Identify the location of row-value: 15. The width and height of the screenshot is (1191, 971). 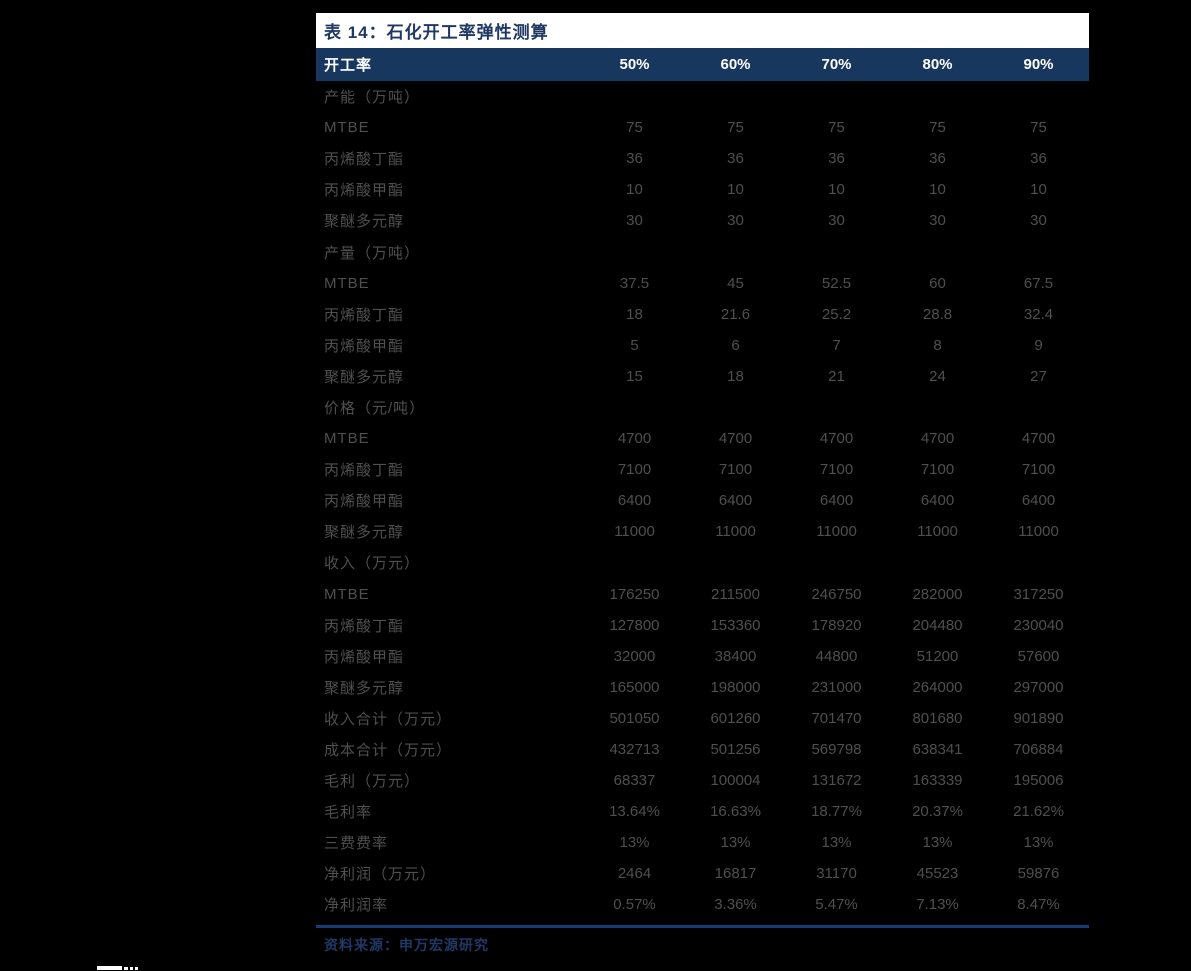
(634, 376).